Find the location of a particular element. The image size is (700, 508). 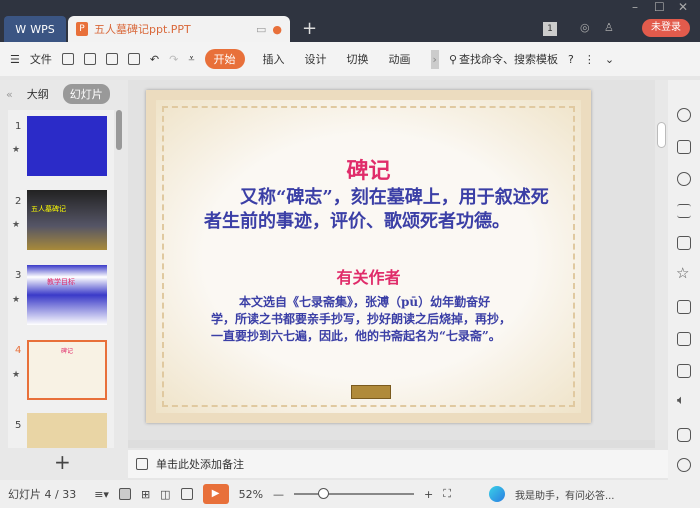

tab-animation: 动画 is located at coordinates (400, 59).